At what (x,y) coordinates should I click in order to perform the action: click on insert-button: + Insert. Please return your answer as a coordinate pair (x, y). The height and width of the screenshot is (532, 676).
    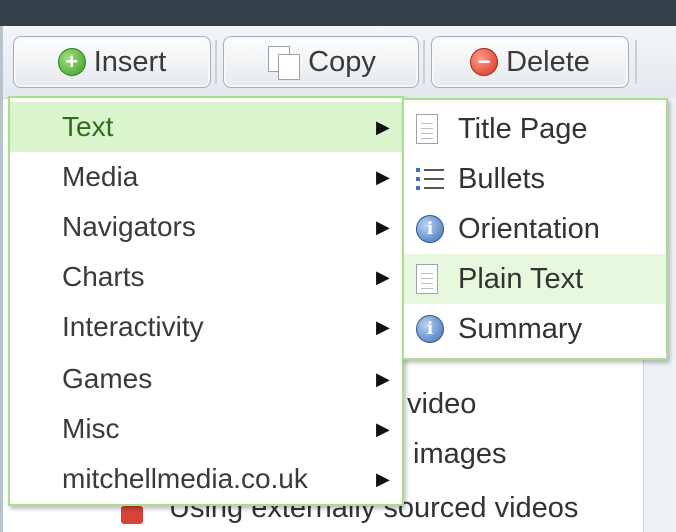
    Looking at the image, I should click on (112, 62).